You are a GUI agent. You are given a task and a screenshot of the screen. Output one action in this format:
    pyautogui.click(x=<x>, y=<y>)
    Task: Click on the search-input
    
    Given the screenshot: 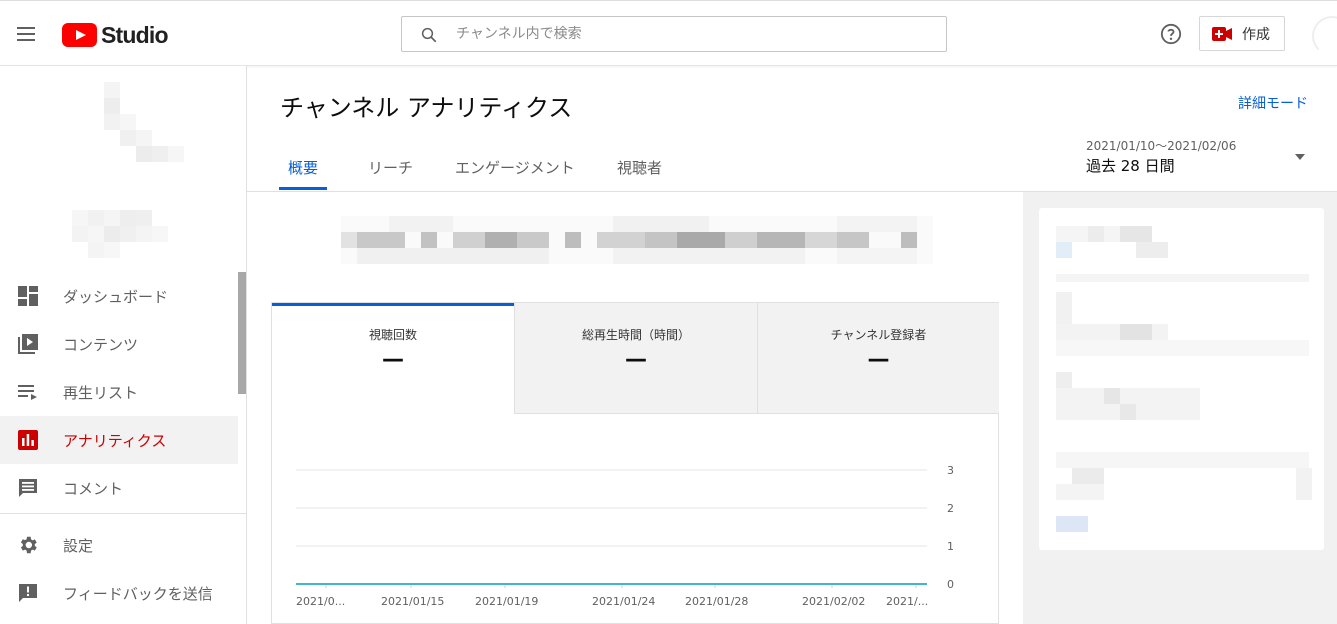 What is the action you would take?
    pyautogui.click(x=691, y=34)
    